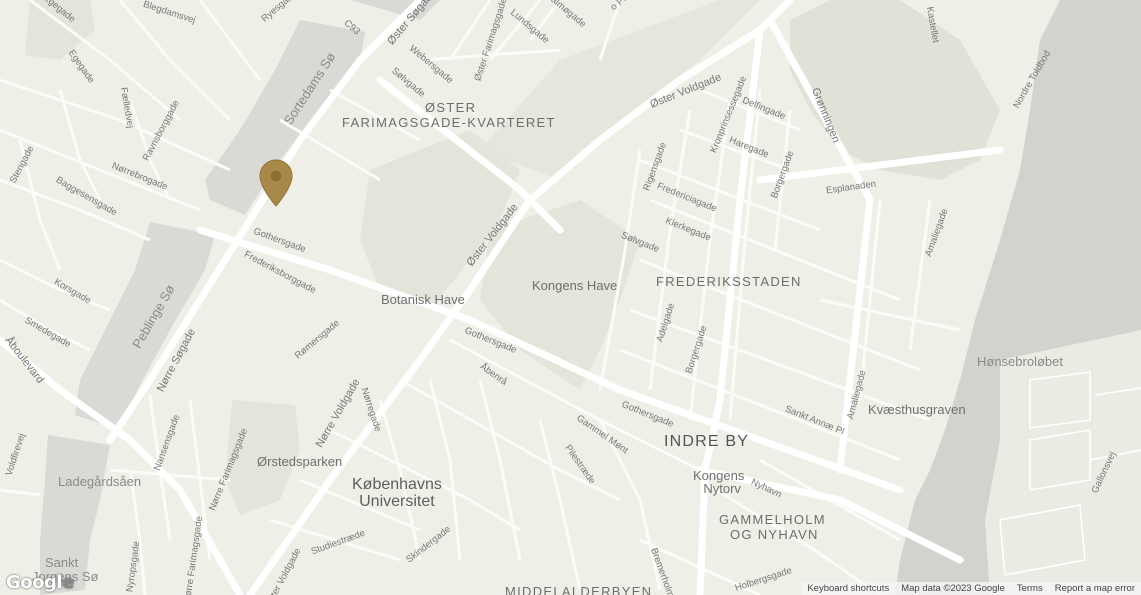 Image resolution: width=1141 pixels, height=595 pixels. Describe the element at coordinates (917, 409) in the screenshot. I see `poi-label-kvaesthusgraven: Kvæsthusgraven` at that location.